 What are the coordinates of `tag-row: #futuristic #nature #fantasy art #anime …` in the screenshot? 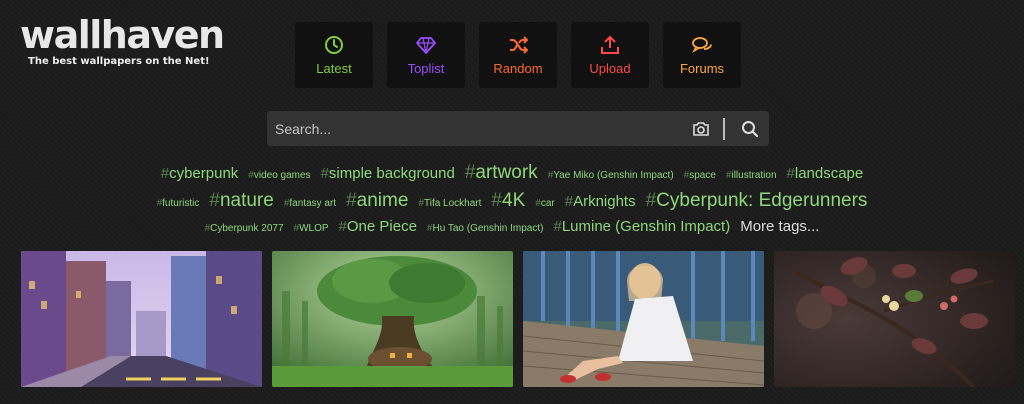 It's located at (512, 204).